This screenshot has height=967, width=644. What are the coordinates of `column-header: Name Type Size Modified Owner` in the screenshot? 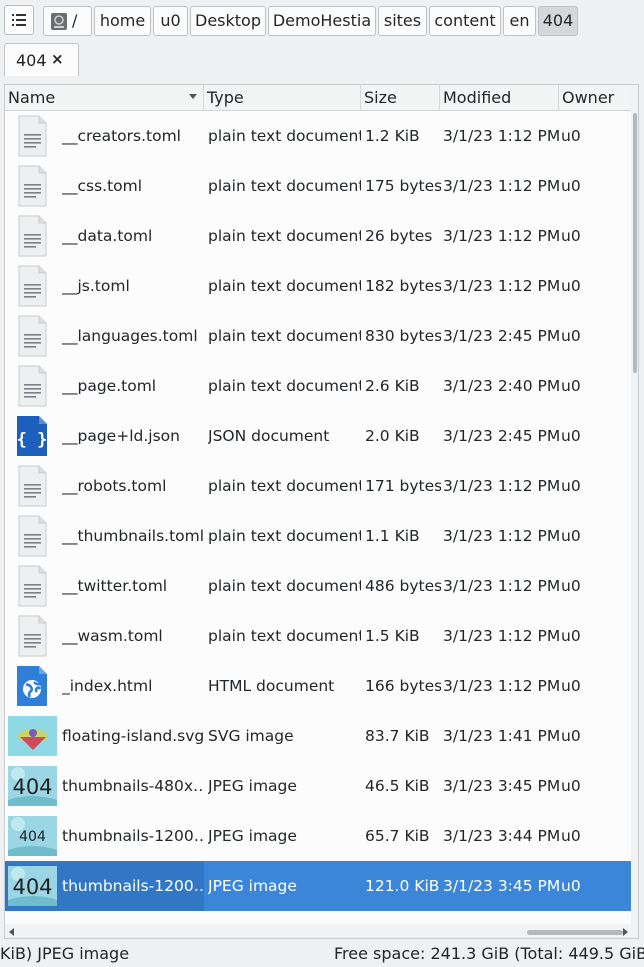 It's located at (319, 98).